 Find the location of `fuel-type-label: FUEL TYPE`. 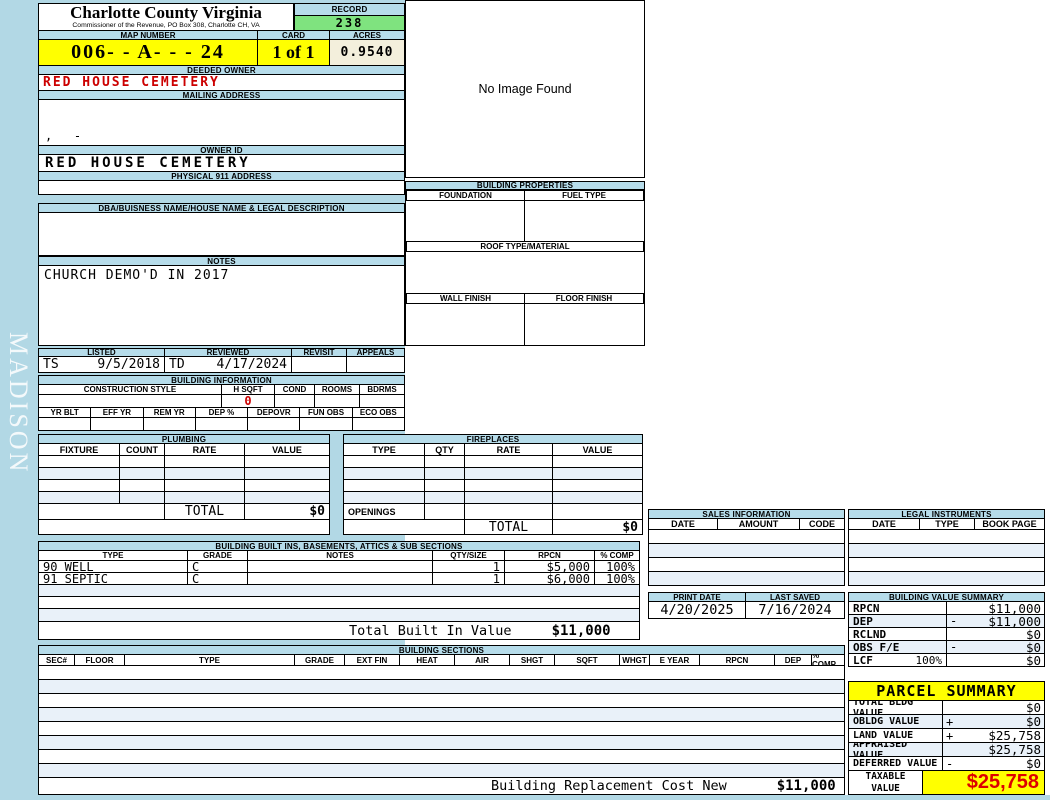

fuel-type-label: FUEL TYPE is located at coordinates (584, 195).